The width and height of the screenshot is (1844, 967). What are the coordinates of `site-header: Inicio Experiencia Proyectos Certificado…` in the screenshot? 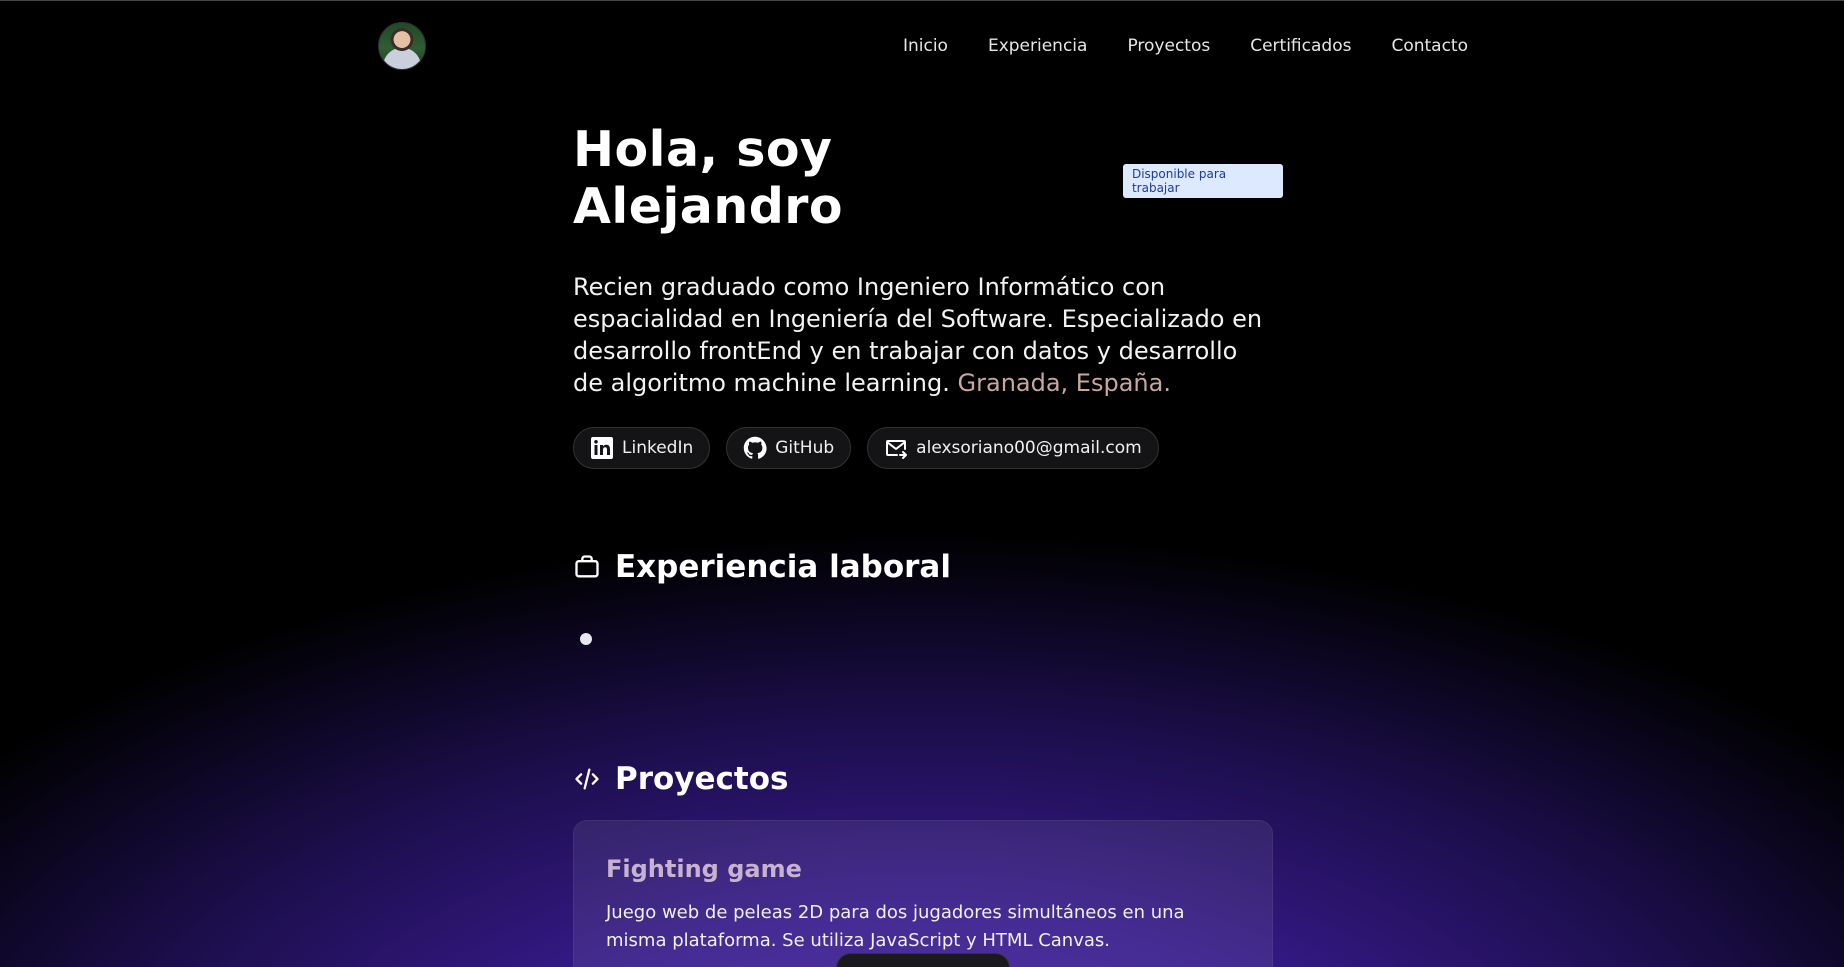 It's located at (923, 46).